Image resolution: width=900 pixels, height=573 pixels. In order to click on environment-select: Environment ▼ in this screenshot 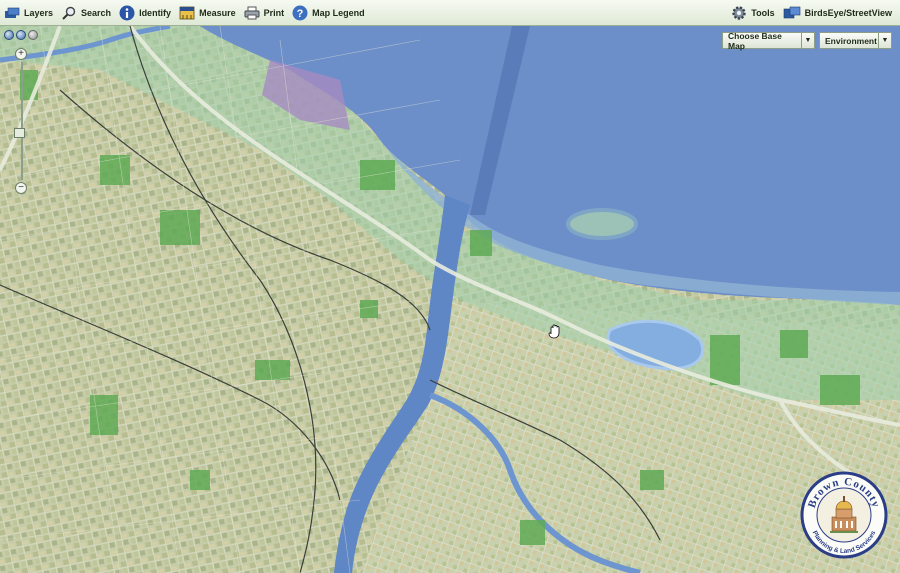, I will do `click(855, 40)`.